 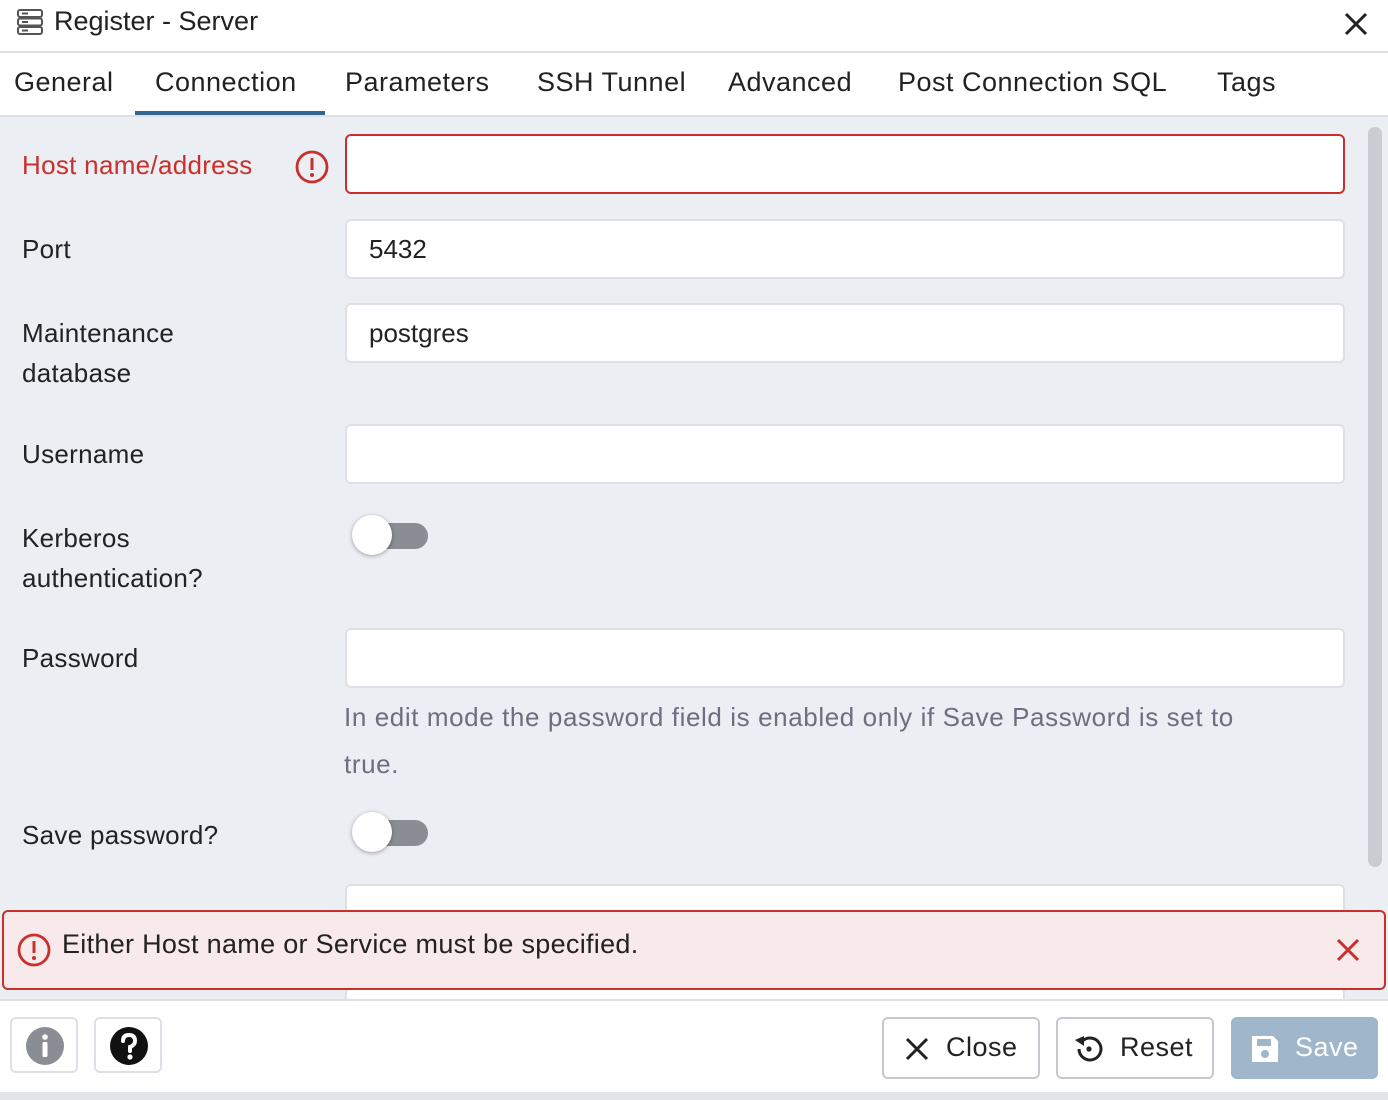 I want to click on reset-button-label: Reset, so click(x=1157, y=1047).